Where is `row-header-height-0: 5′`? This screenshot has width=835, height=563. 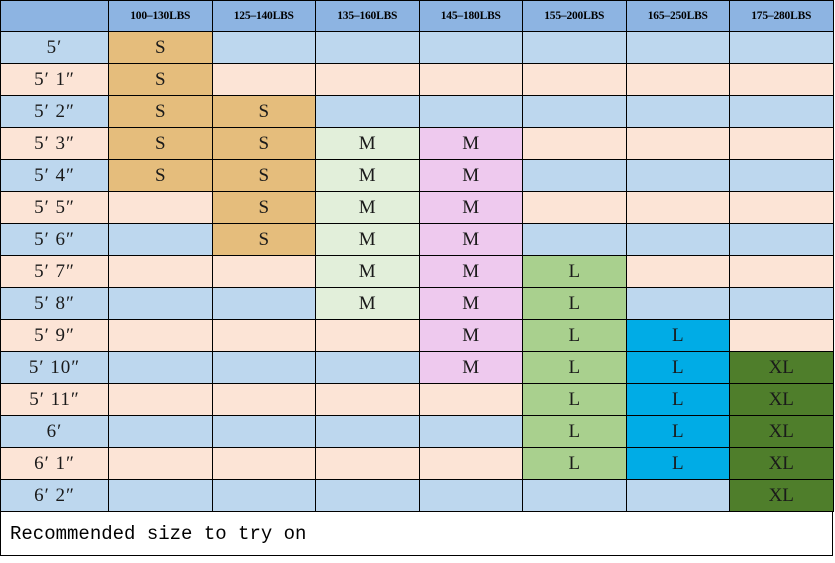 row-header-height-0: 5′ is located at coordinates (54, 47).